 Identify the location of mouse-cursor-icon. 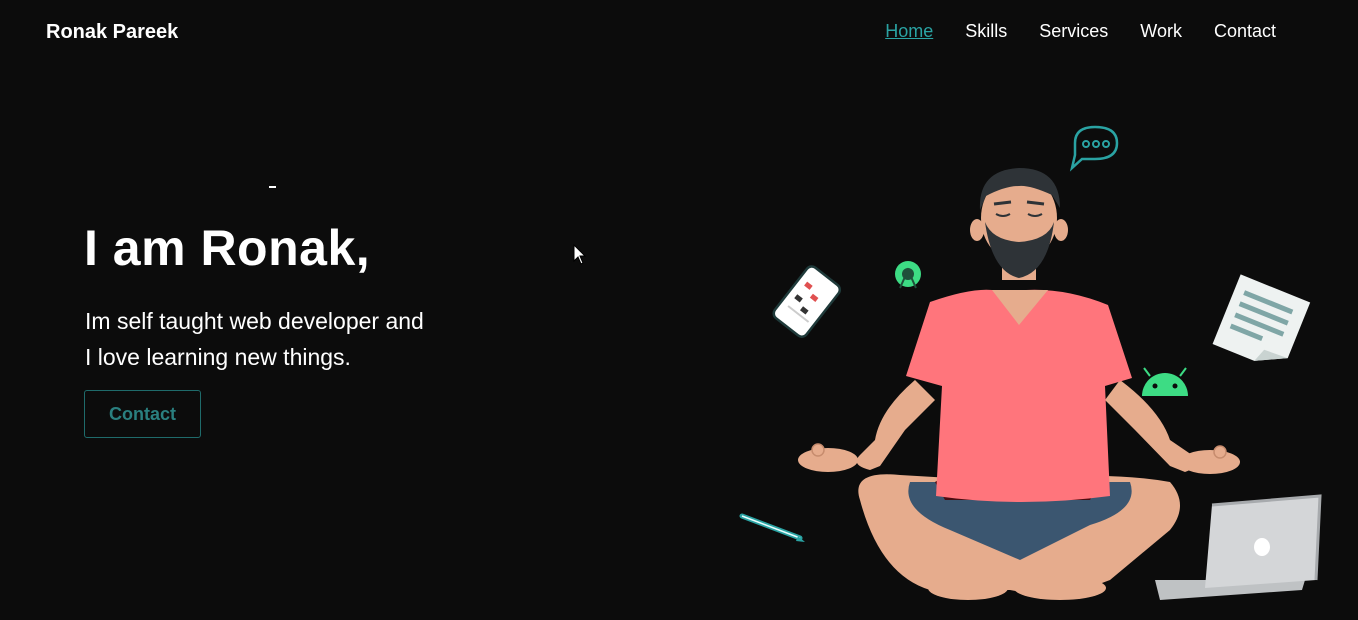
(580, 254).